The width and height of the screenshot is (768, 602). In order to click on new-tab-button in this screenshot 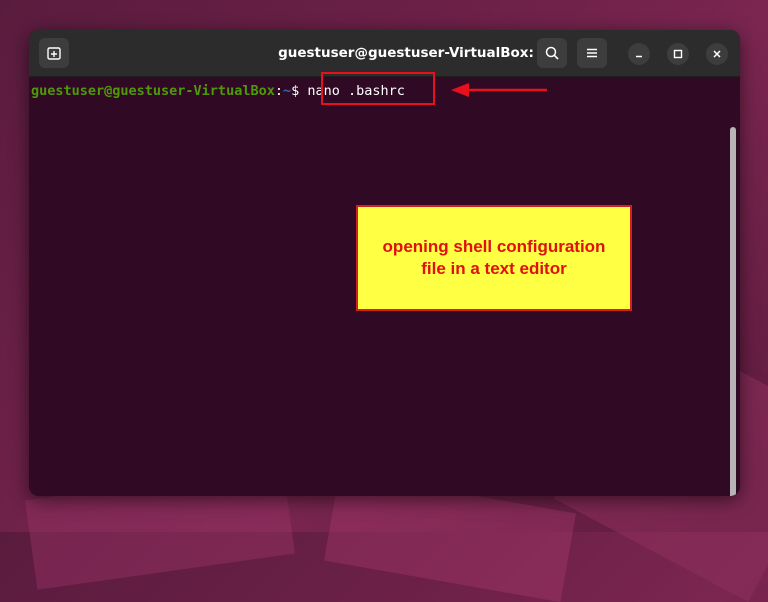, I will do `click(54, 53)`.